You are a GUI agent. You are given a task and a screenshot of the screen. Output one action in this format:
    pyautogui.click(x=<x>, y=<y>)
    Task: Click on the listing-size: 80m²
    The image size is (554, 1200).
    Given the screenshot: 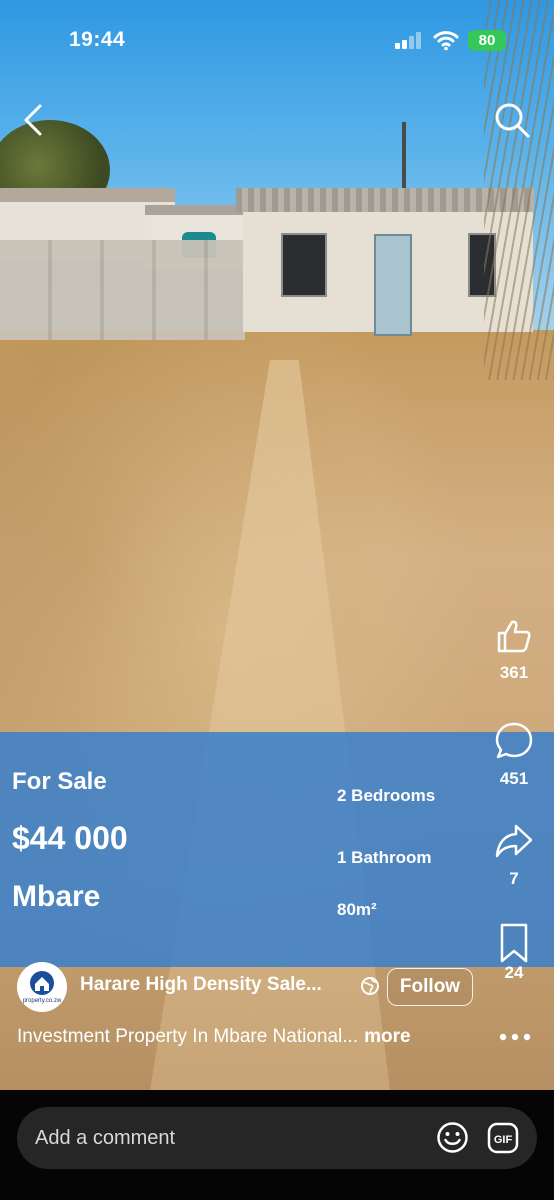 What is the action you would take?
    pyautogui.click(x=357, y=909)
    